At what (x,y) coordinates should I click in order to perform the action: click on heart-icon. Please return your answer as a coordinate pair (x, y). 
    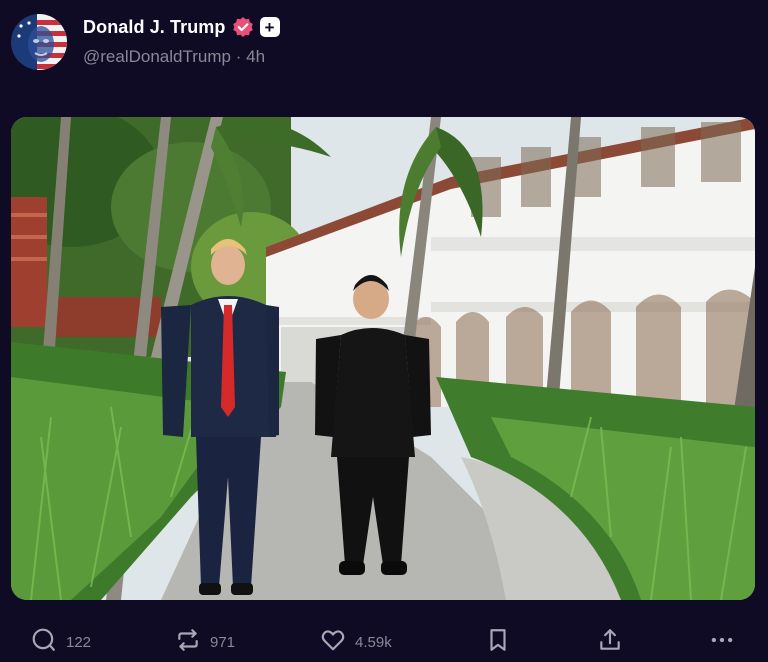
    Looking at the image, I should click on (333, 642).